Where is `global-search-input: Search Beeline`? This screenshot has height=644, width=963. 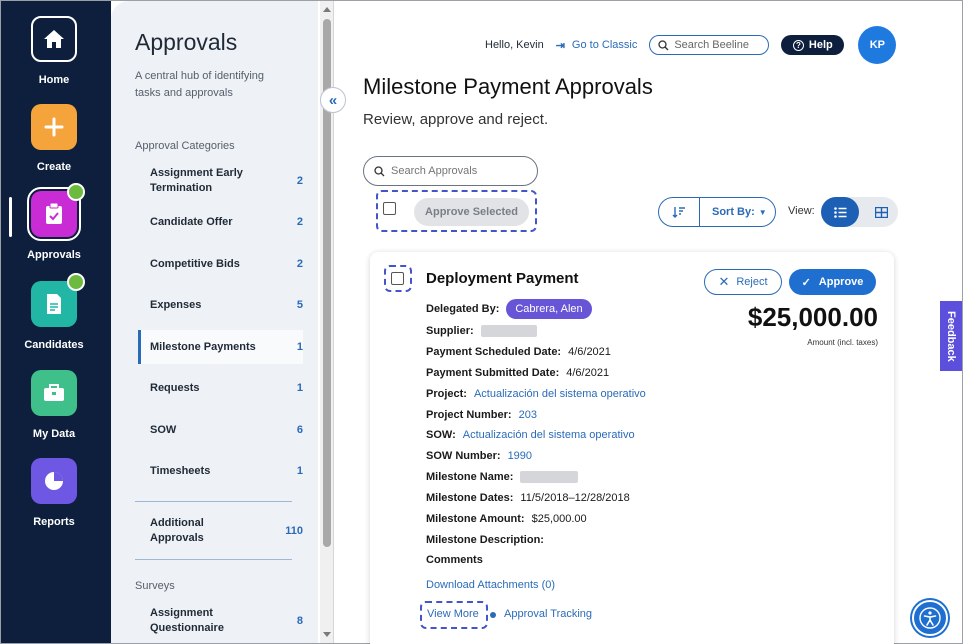
global-search-input: Search Beeline is located at coordinates (709, 45).